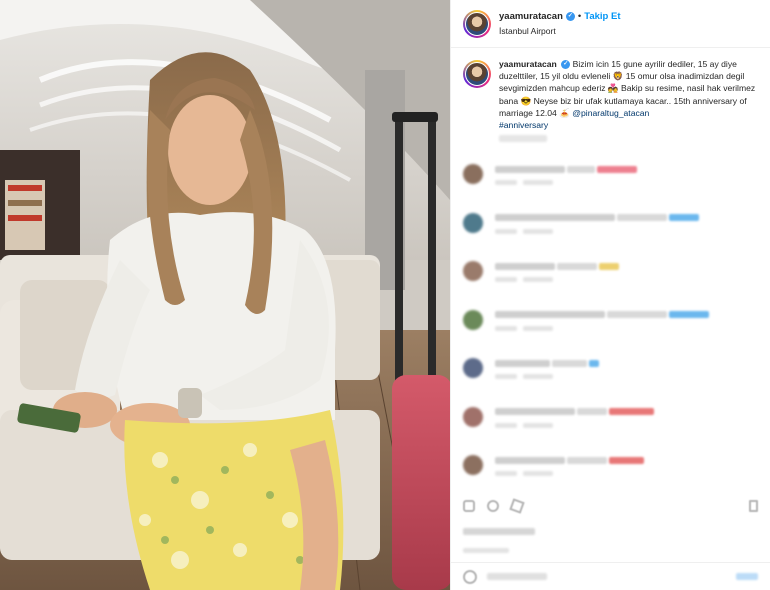 The height and width of the screenshot is (590, 770). What do you see at coordinates (610, 576) in the screenshot?
I see `add-comment-bar` at bounding box center [610, 576].